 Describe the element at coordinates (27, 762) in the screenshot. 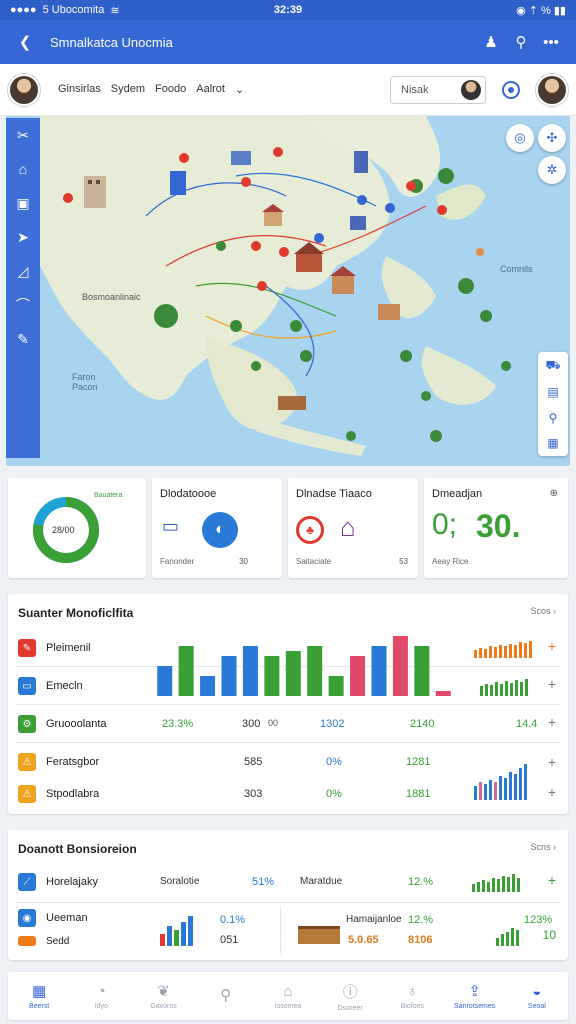

I see `bell-icon: ⚠` at that location.